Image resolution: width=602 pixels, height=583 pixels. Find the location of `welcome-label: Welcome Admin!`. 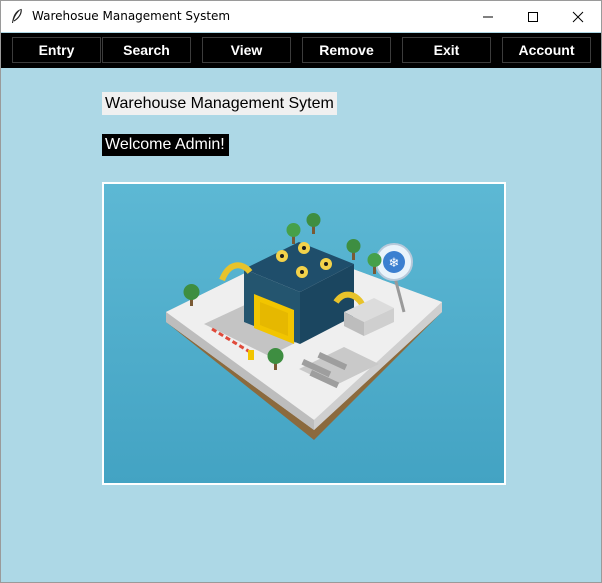

welcome-label: Welcome Admin! is located at coordinates (165, 145).